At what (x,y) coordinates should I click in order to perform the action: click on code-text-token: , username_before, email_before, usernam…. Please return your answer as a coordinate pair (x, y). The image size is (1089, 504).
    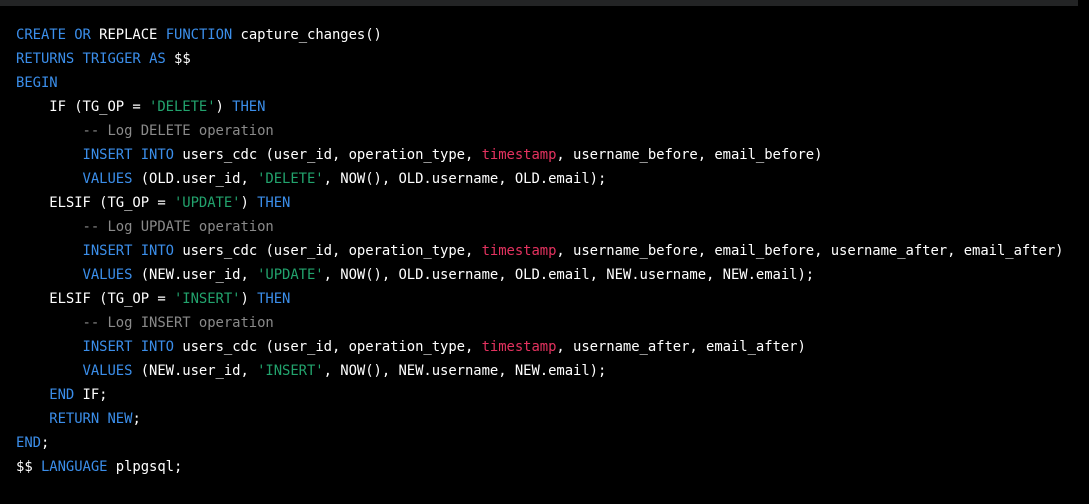
    Looking at the image, I should click on (810, 251).